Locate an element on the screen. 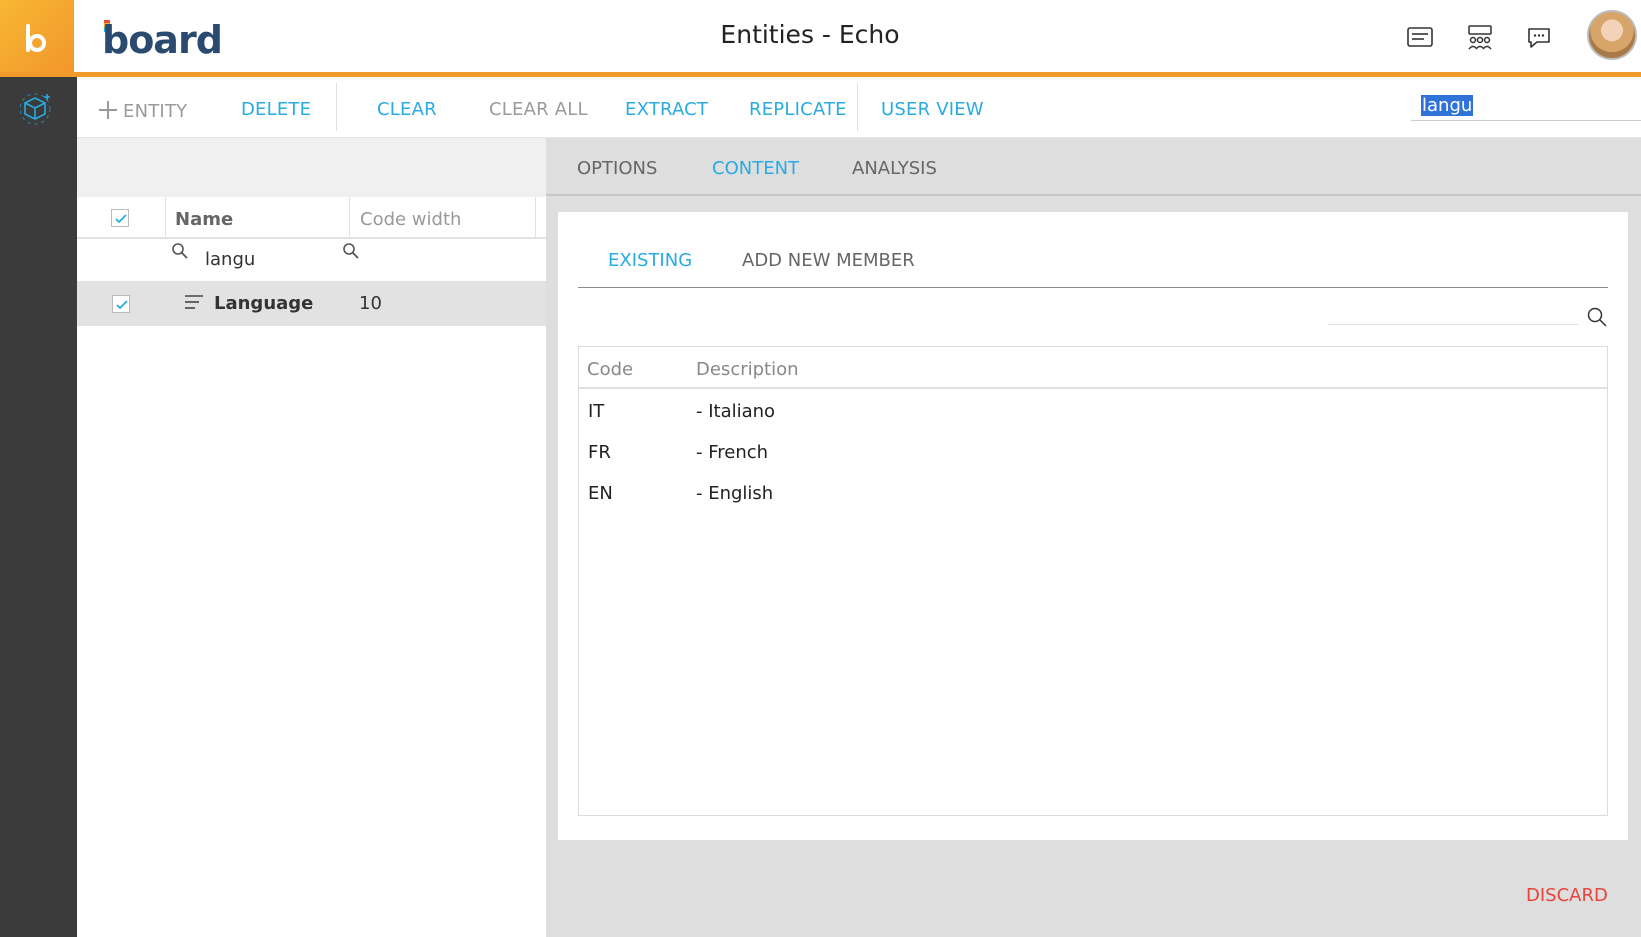 The image size is (1641, 937). brand-logo: board is located at coordinates (162, 38).